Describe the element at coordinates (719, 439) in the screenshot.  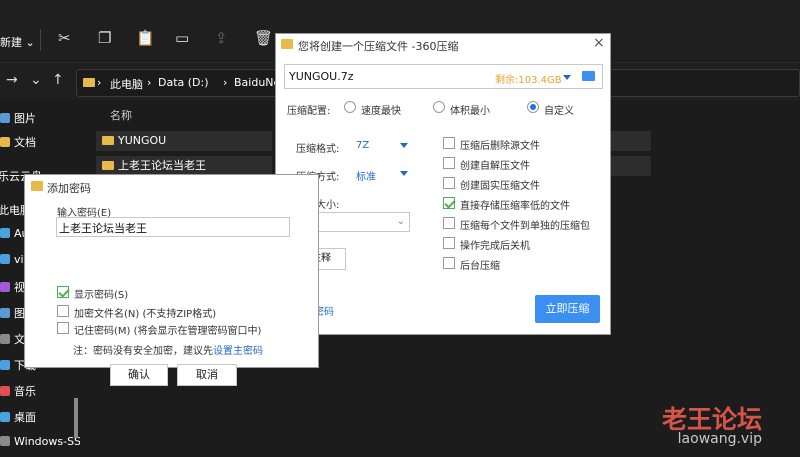
I see `watermark-url: laowang.vip` at that location.